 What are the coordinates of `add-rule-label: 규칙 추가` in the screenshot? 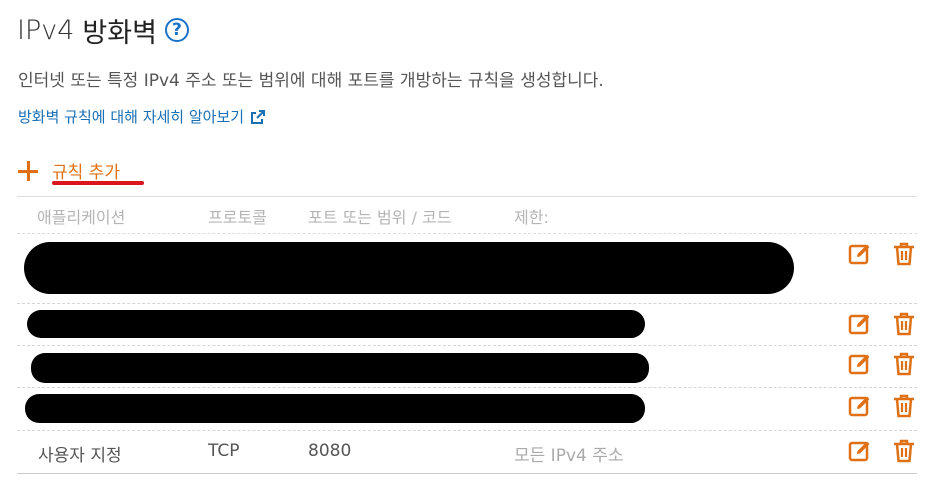 It's located at (86, 170).